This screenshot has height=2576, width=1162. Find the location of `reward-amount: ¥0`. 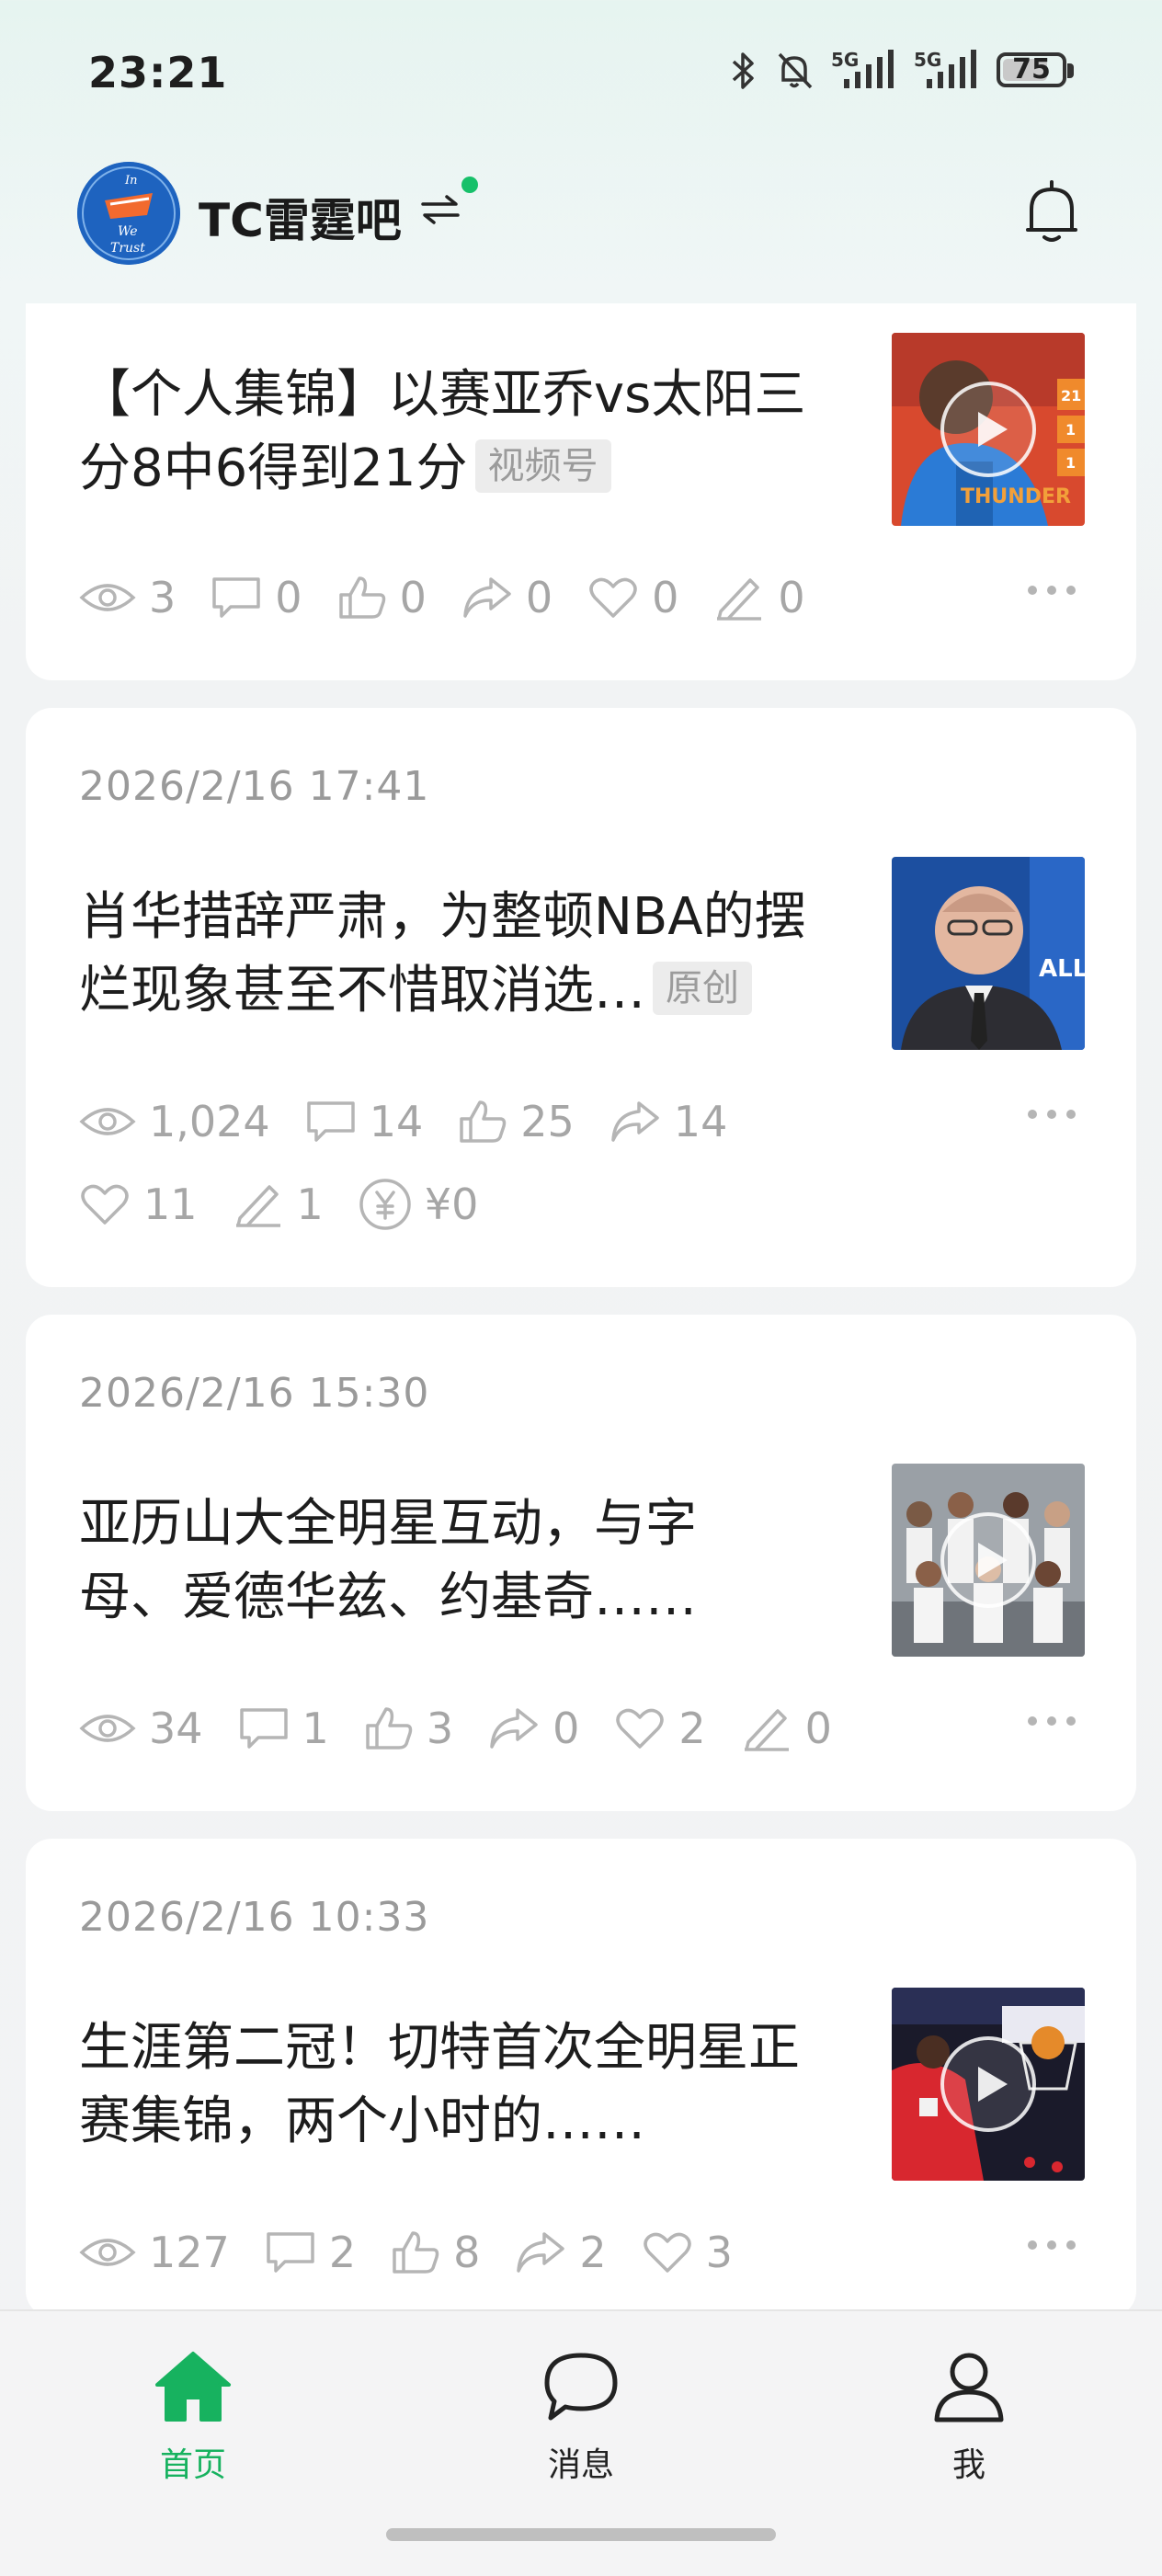

reward-amount: ¥0 is located at coordinates (419, 1204).